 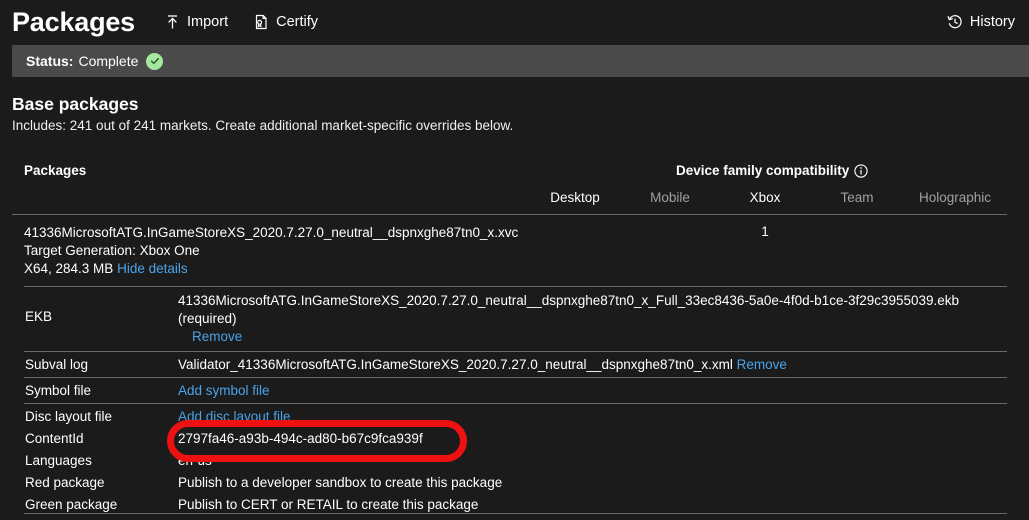 I want to click on meta-value-contentid: 2797fa46-a93b-494c-ad80-b67c9fca939f, so click(x=300, y=438).